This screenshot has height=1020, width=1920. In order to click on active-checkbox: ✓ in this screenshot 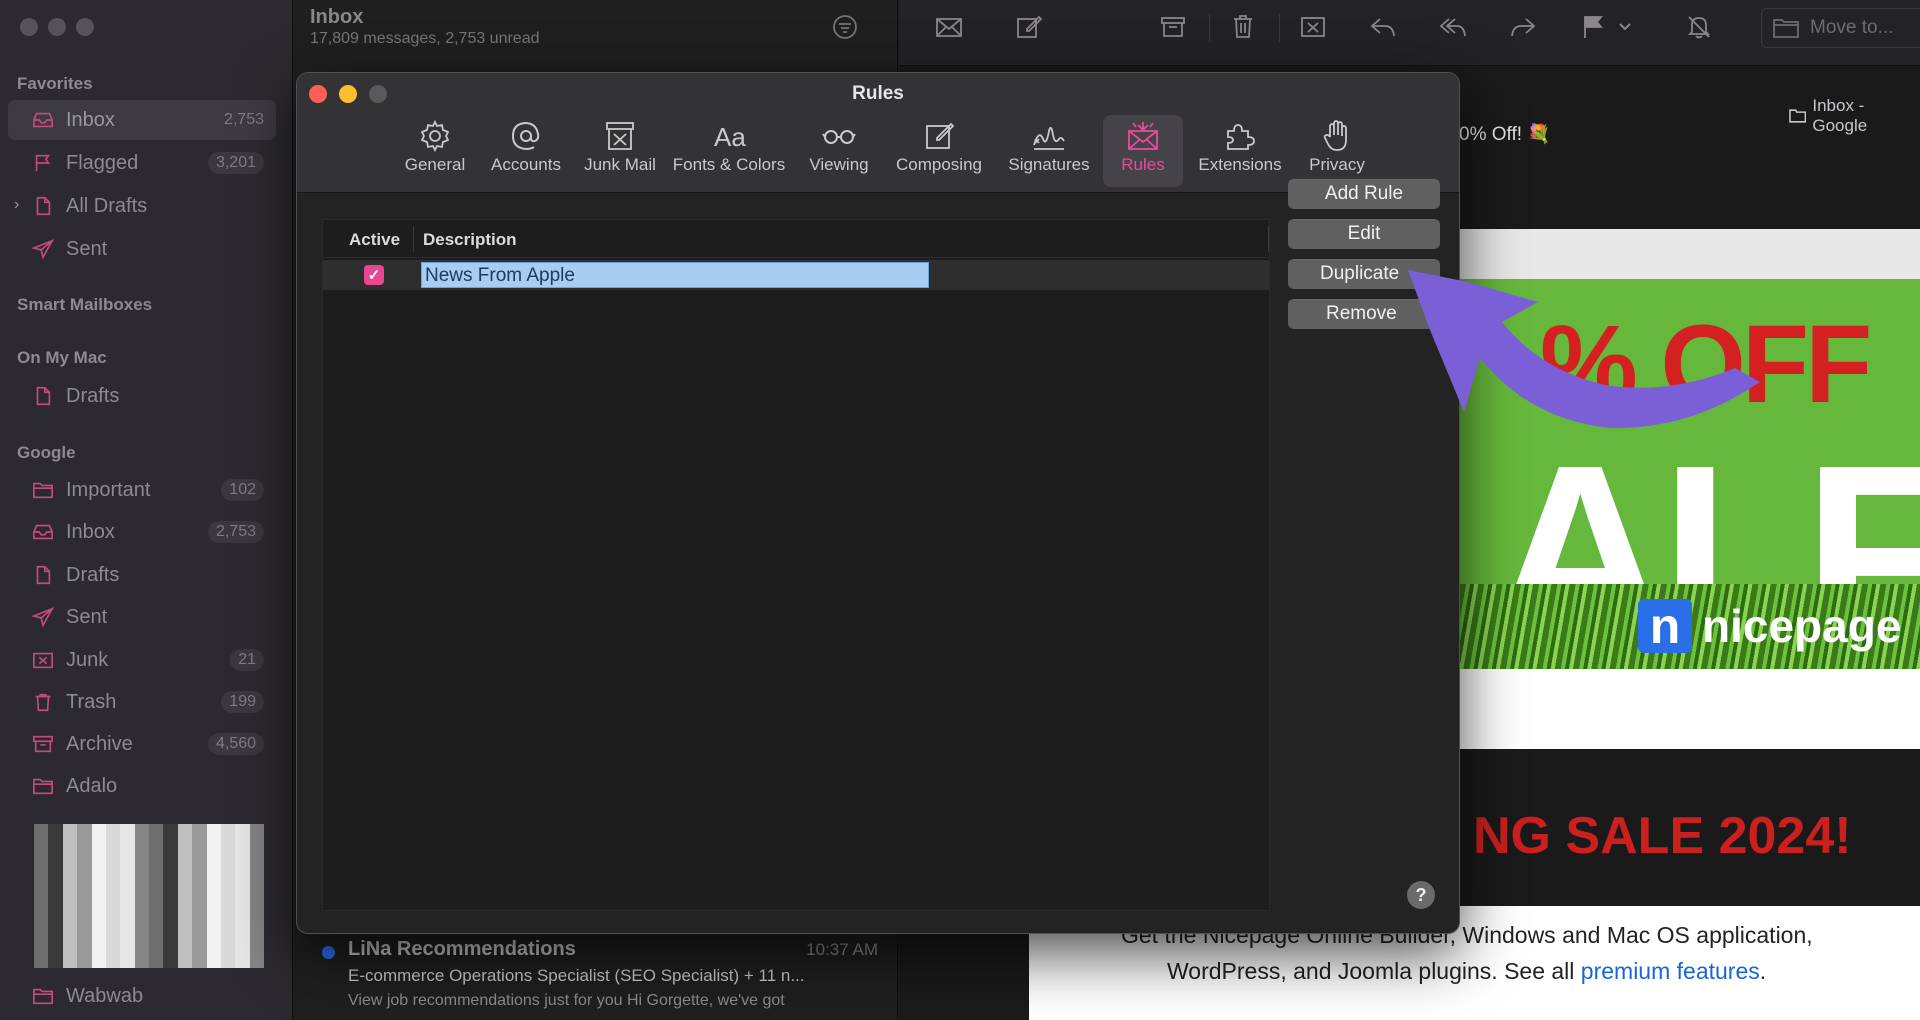, I will do `click(374, 275)`.